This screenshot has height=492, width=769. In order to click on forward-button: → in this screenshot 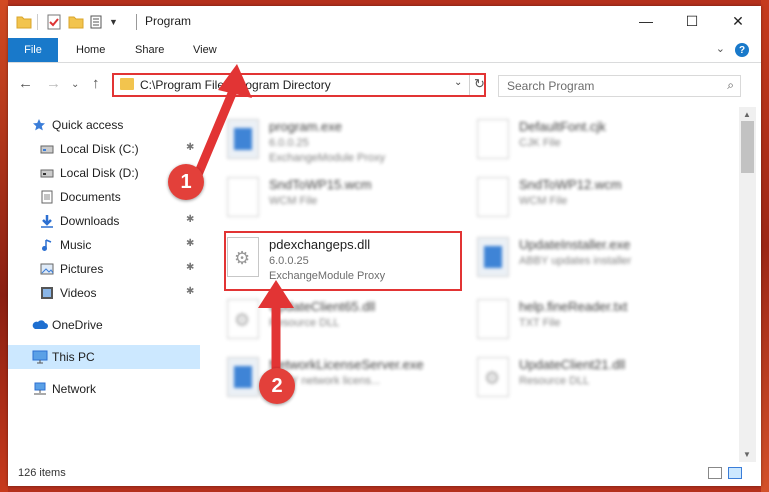, I will do `click(53, 83)`.